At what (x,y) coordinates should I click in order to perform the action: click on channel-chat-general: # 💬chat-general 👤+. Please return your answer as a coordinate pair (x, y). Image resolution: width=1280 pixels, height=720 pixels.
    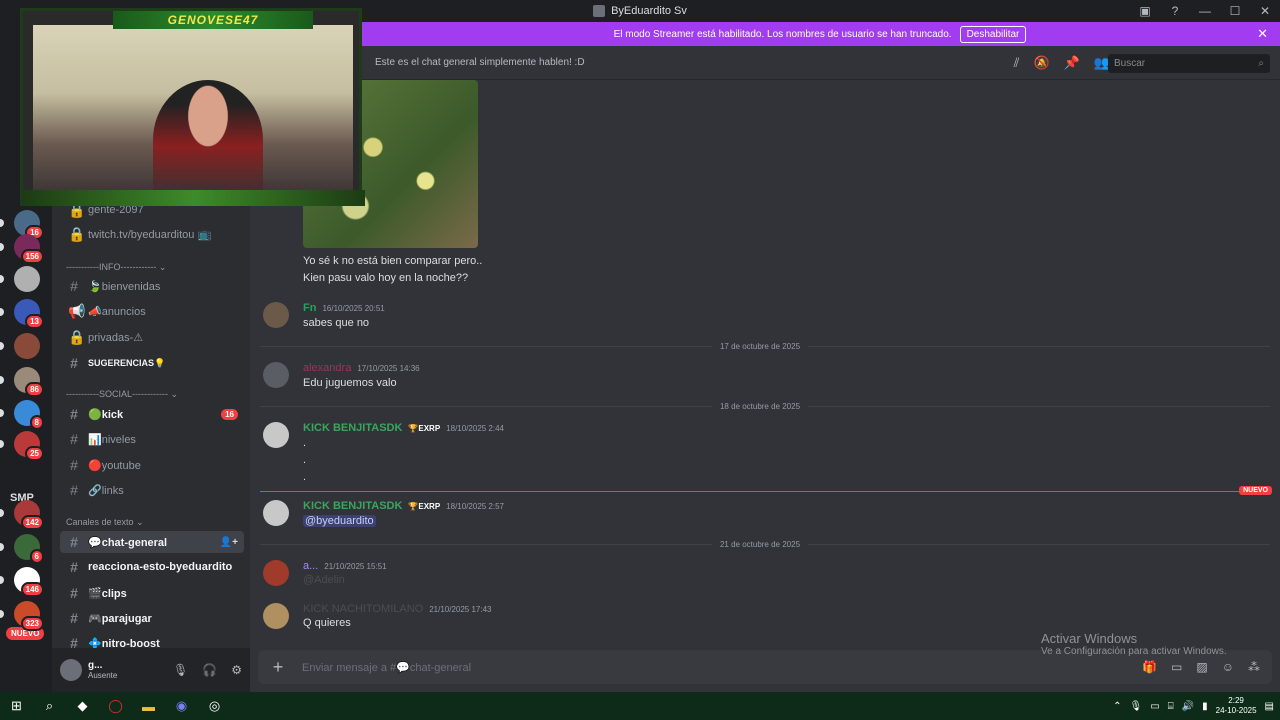
    Looking at the image, I should click on (152, 542).